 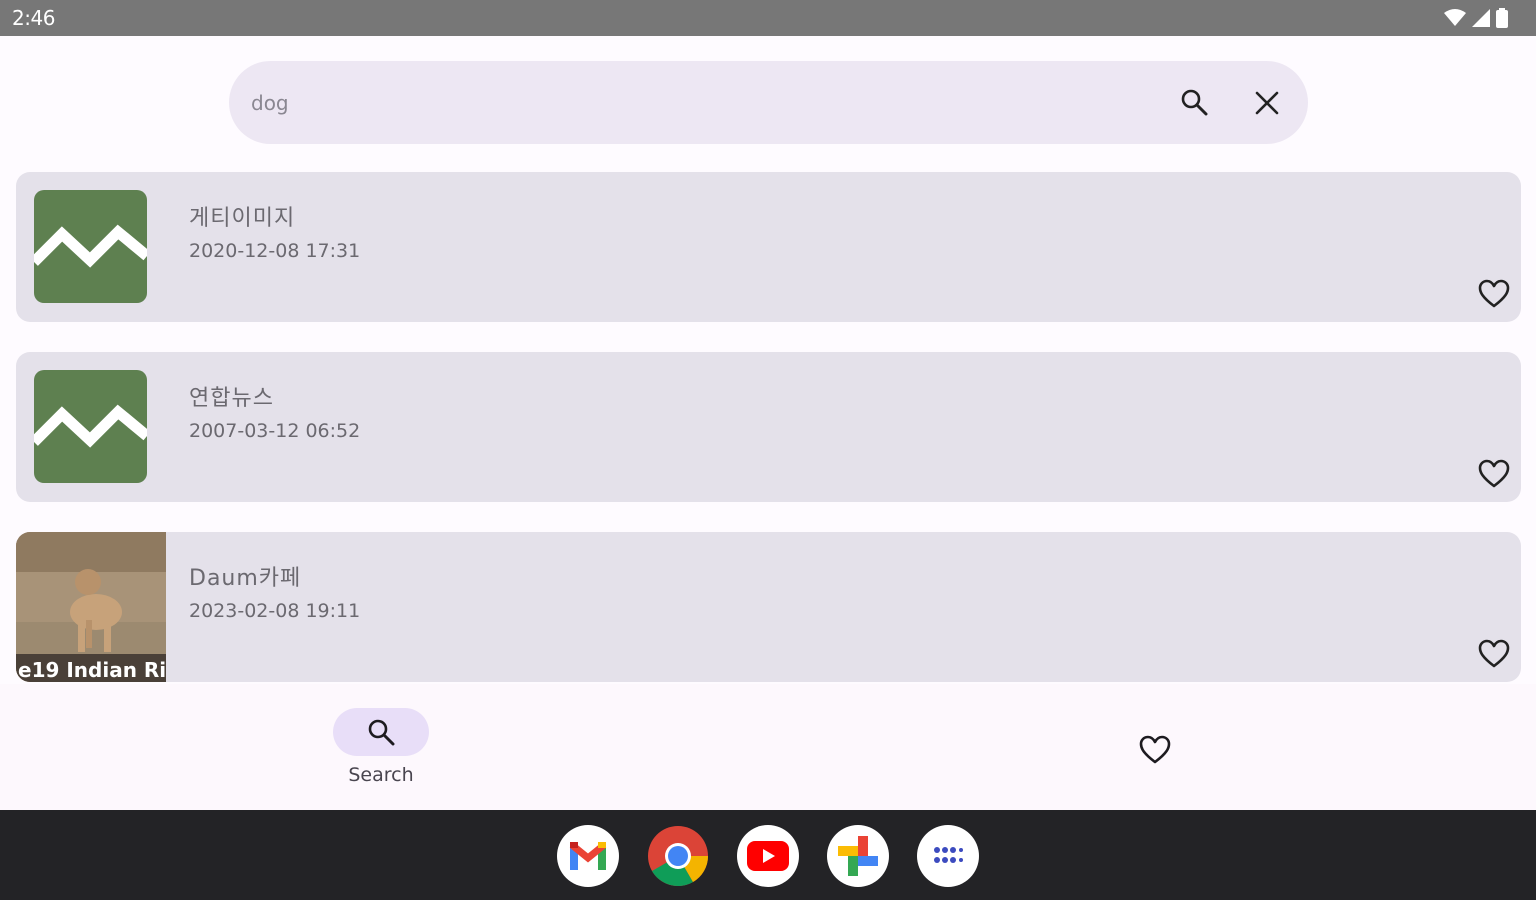 What do you see at coordinates (768, 747) in the screenshot?
I see `bottom-navigation: Search` at bounding box center [768, 747].